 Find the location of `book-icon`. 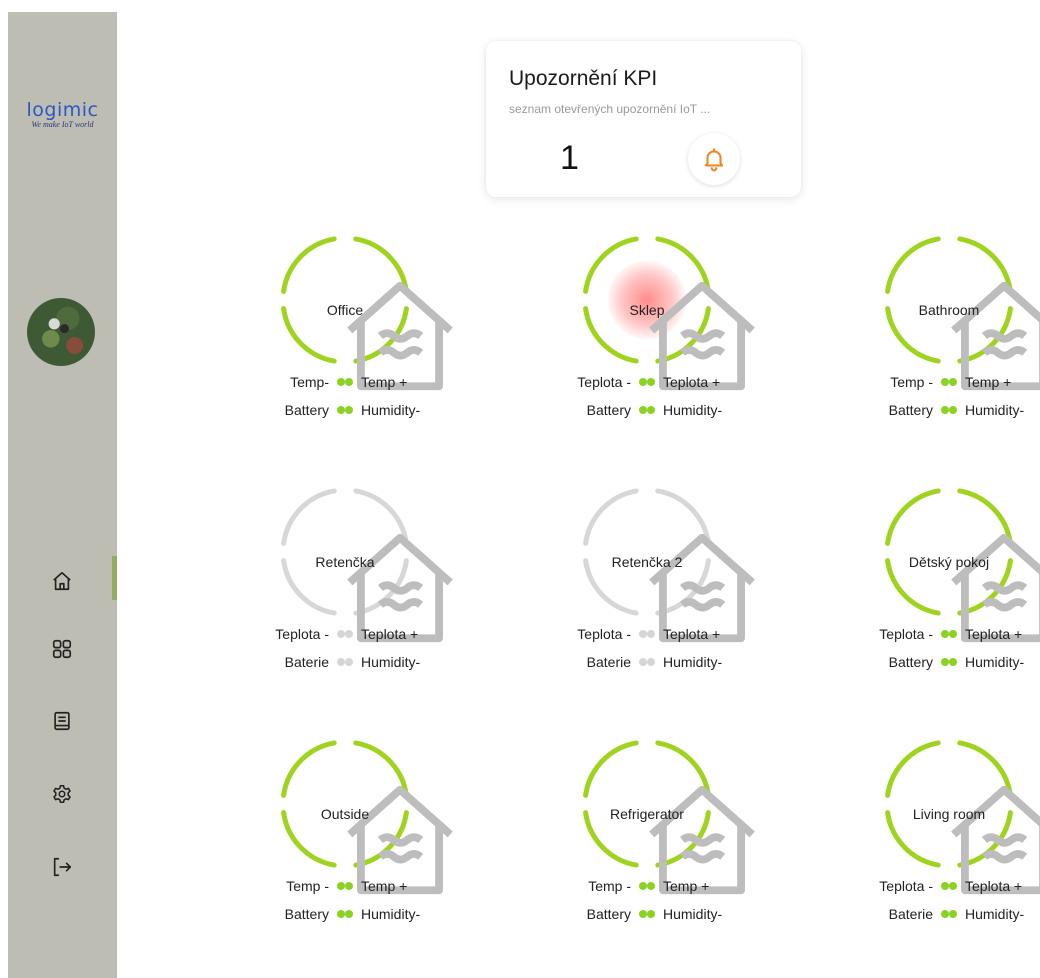

book-icon is located at coordinates (62, 721).